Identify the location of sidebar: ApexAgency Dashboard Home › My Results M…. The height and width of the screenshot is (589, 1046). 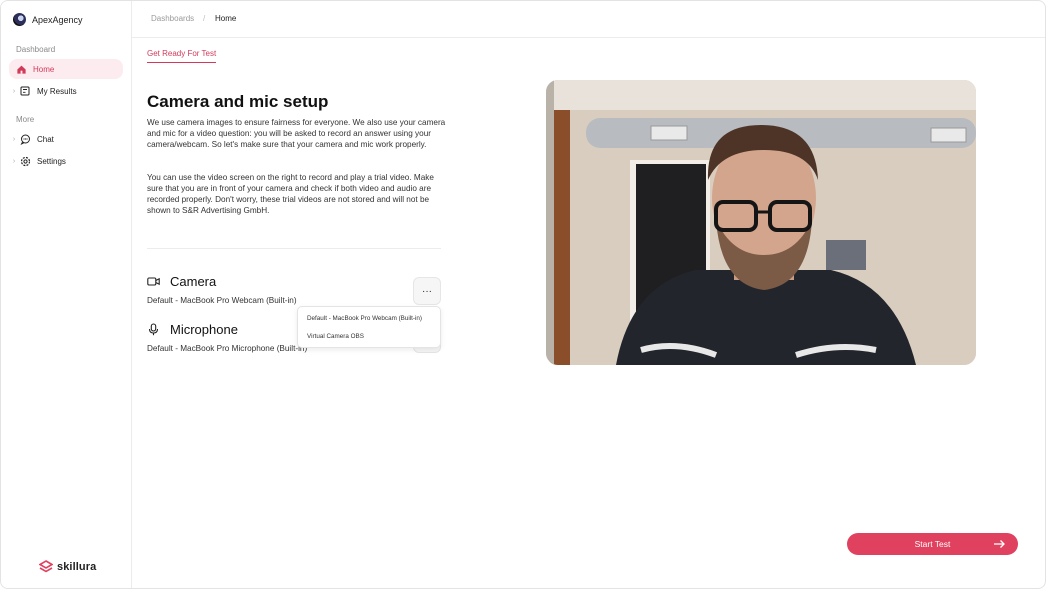
(66, 294).